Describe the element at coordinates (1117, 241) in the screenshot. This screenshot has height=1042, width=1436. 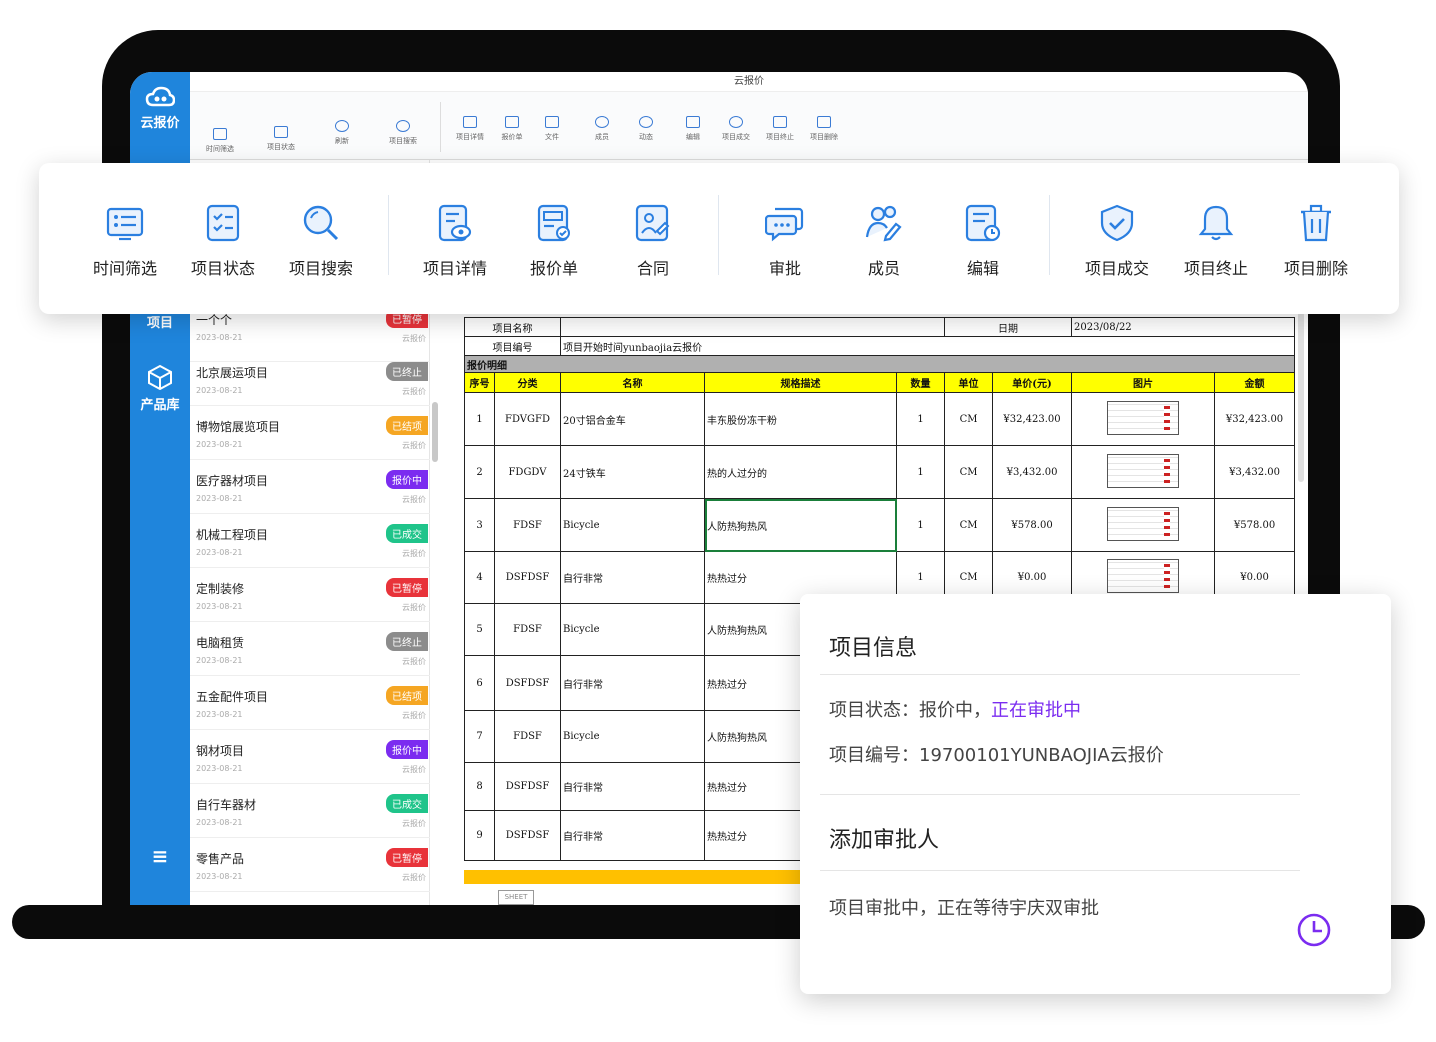
I see `deal-button: 项目成交` at that location.